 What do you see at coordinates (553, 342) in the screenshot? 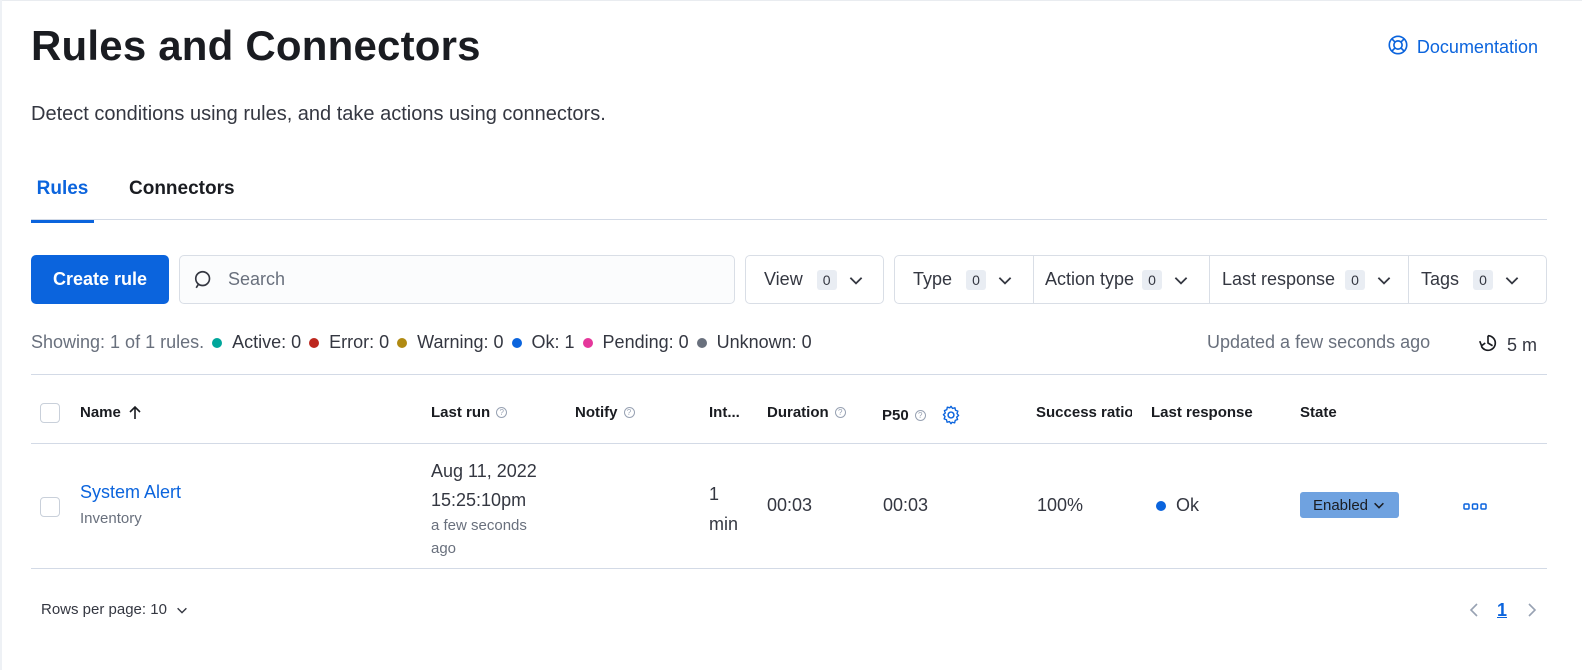
I see `ok-count: Ok: 1` at bounding box center [553, 342].